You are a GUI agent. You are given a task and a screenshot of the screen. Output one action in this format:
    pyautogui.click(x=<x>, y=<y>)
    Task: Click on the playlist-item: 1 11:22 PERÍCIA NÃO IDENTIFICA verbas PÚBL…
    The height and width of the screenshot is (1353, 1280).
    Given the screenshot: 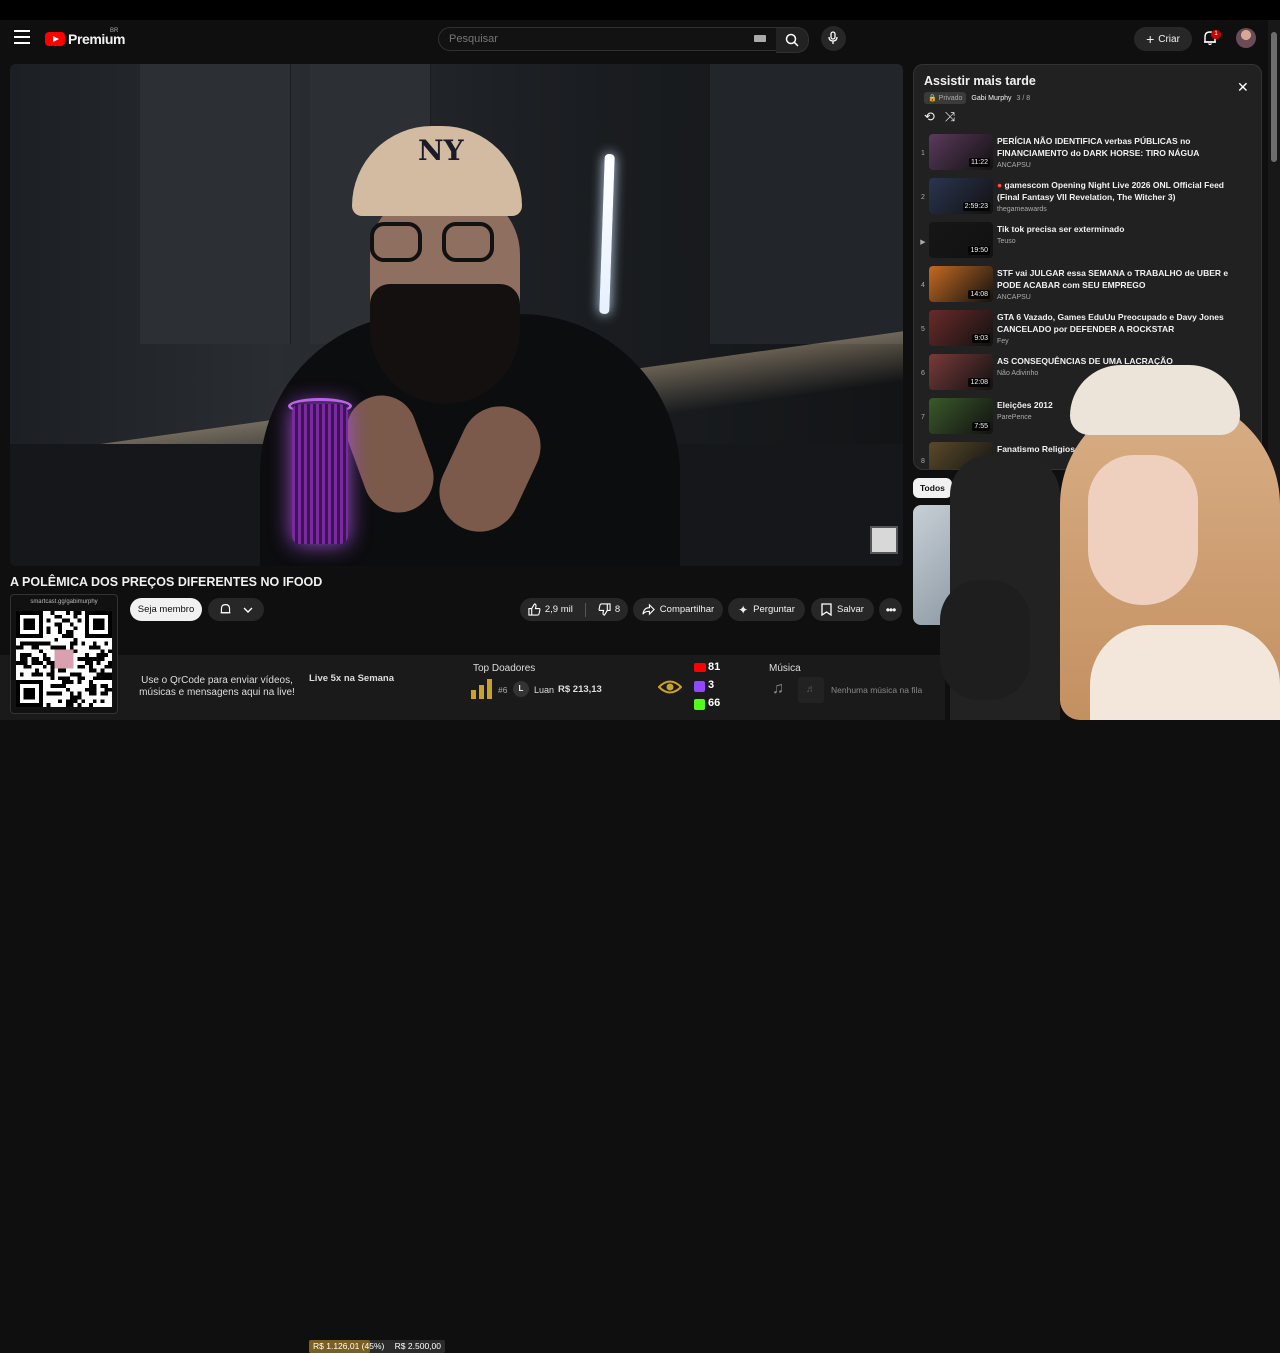 What is the action you would take?
    pyautogui.click(x=1087, y=154)
    